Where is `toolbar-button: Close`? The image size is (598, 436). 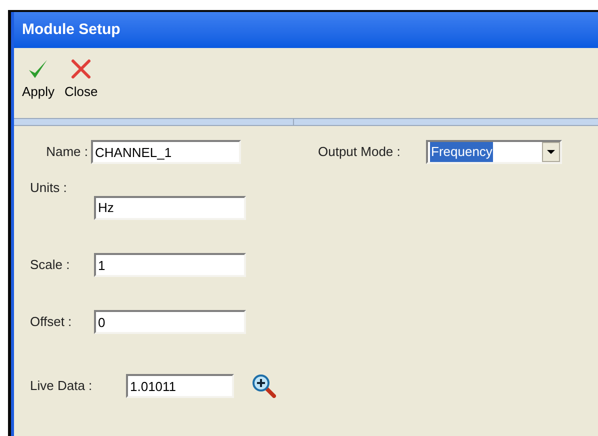 toolbar-button: Close is located at coordinates (81, 80).